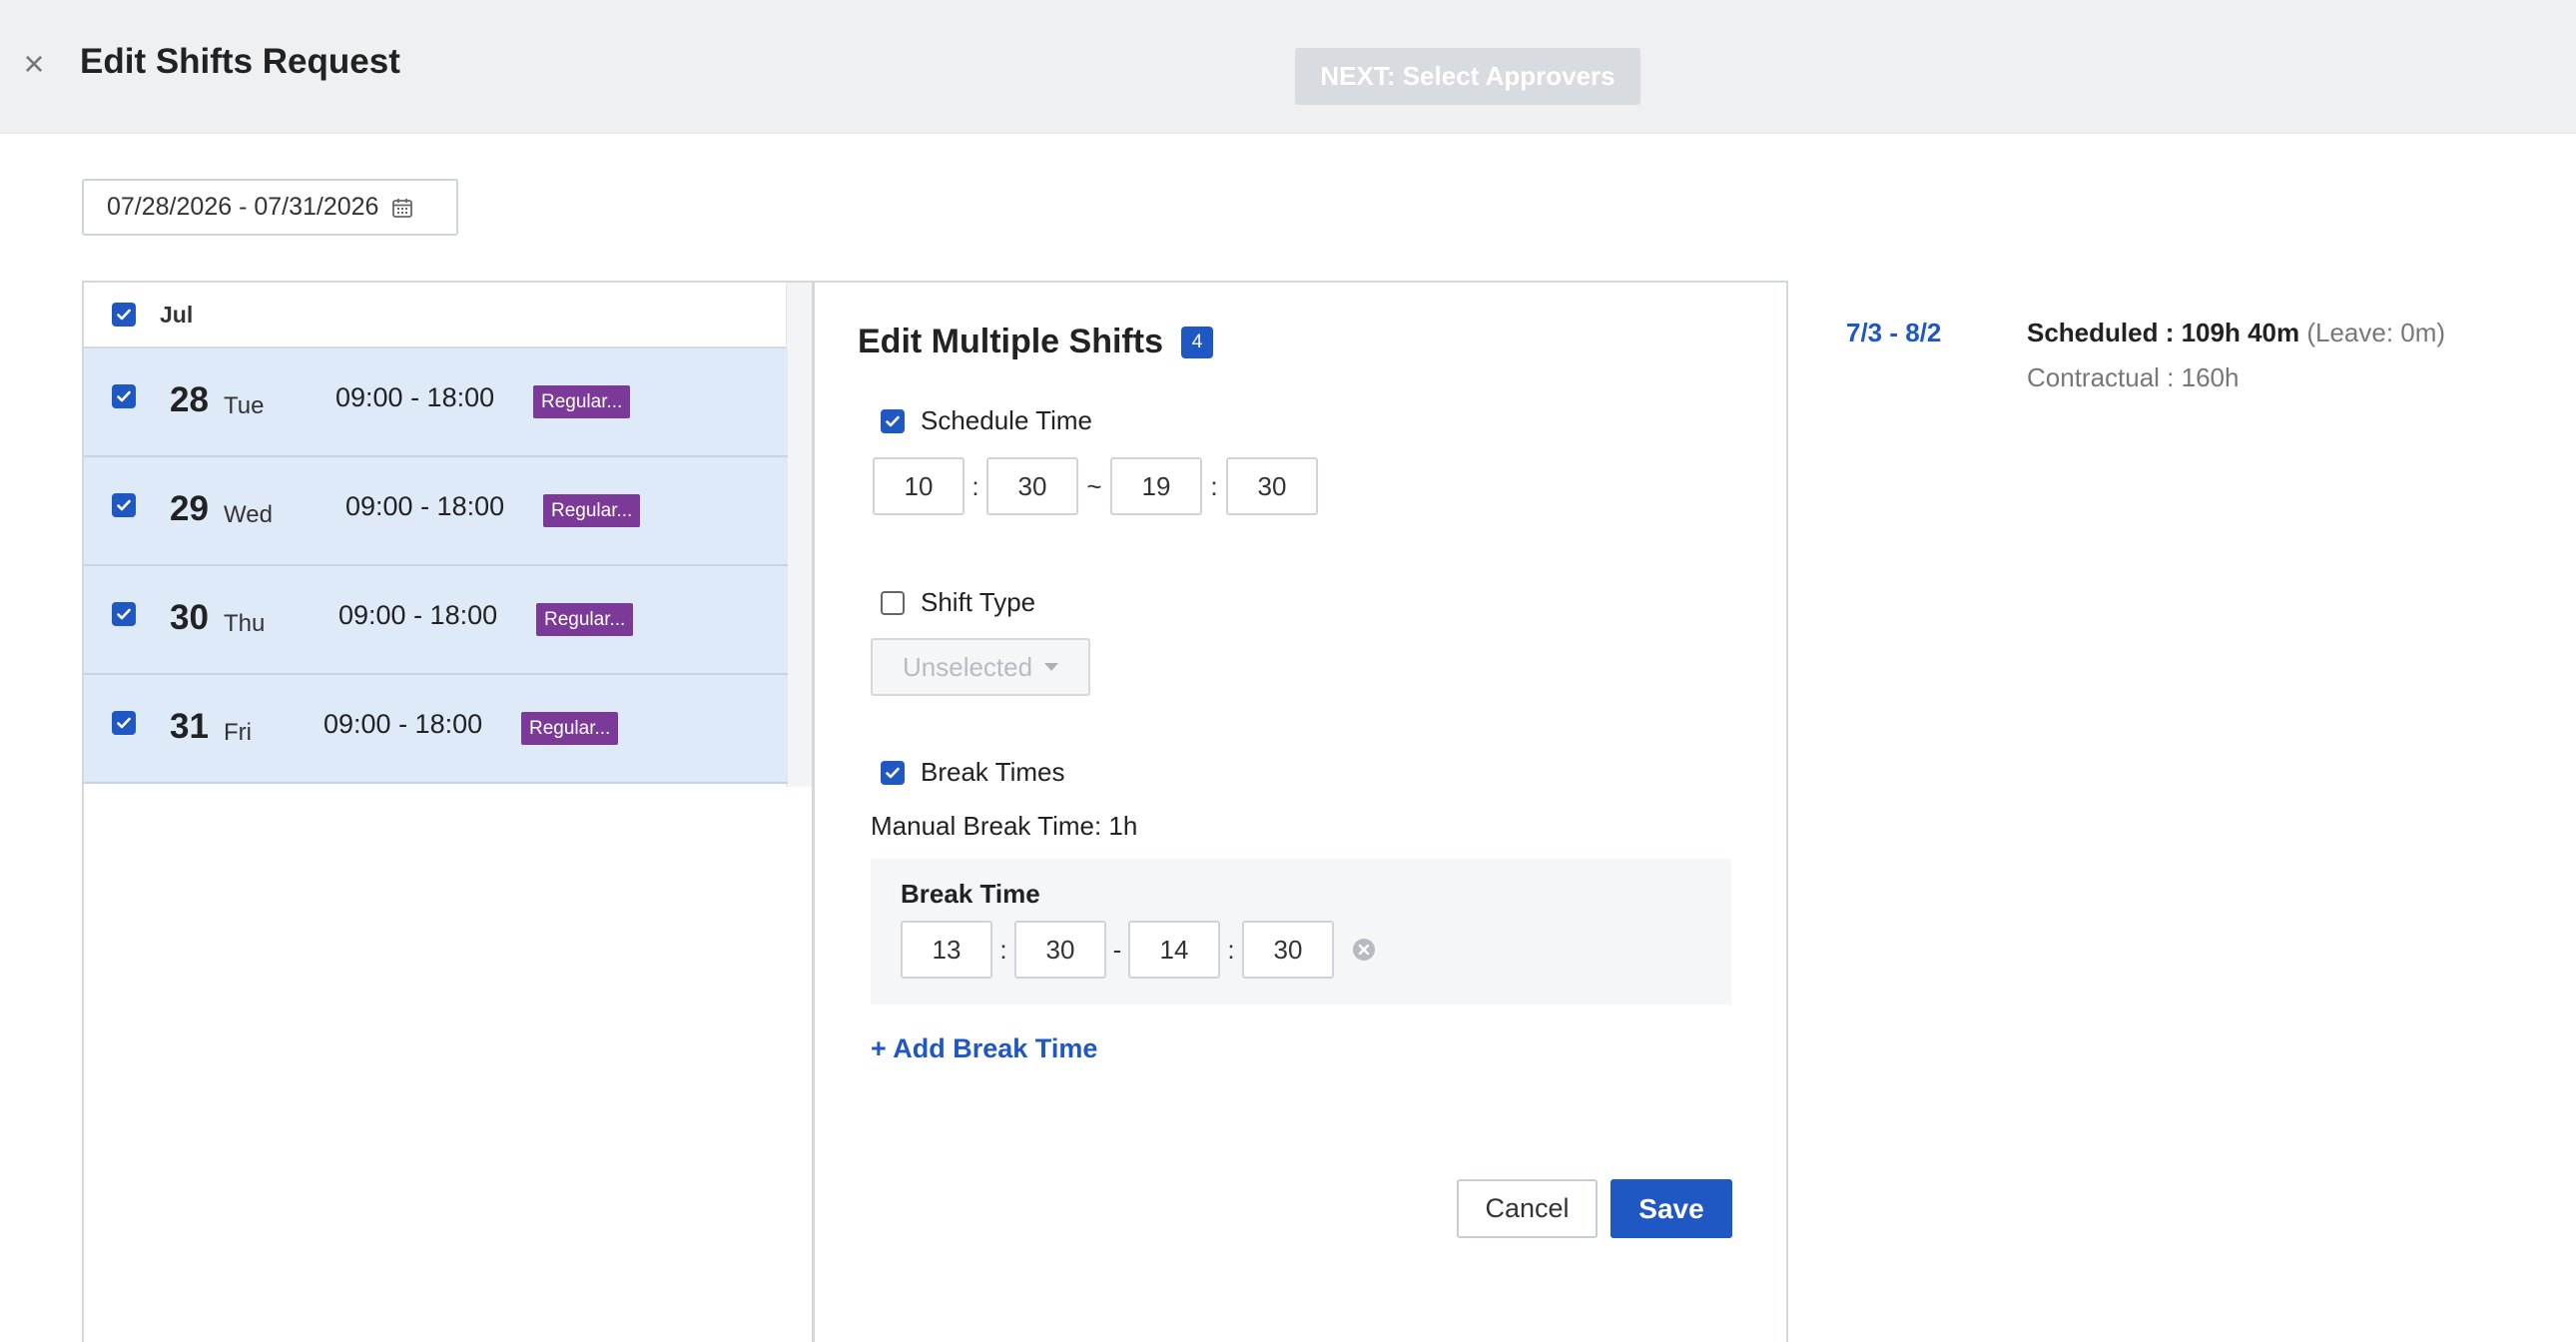 Image resolution: width=2576 pixels, height=1342 pixels. Describe the element at coordinates (1006, 420) in the screenshot. I see `schedule-time-label: Schedule Time` at that location.